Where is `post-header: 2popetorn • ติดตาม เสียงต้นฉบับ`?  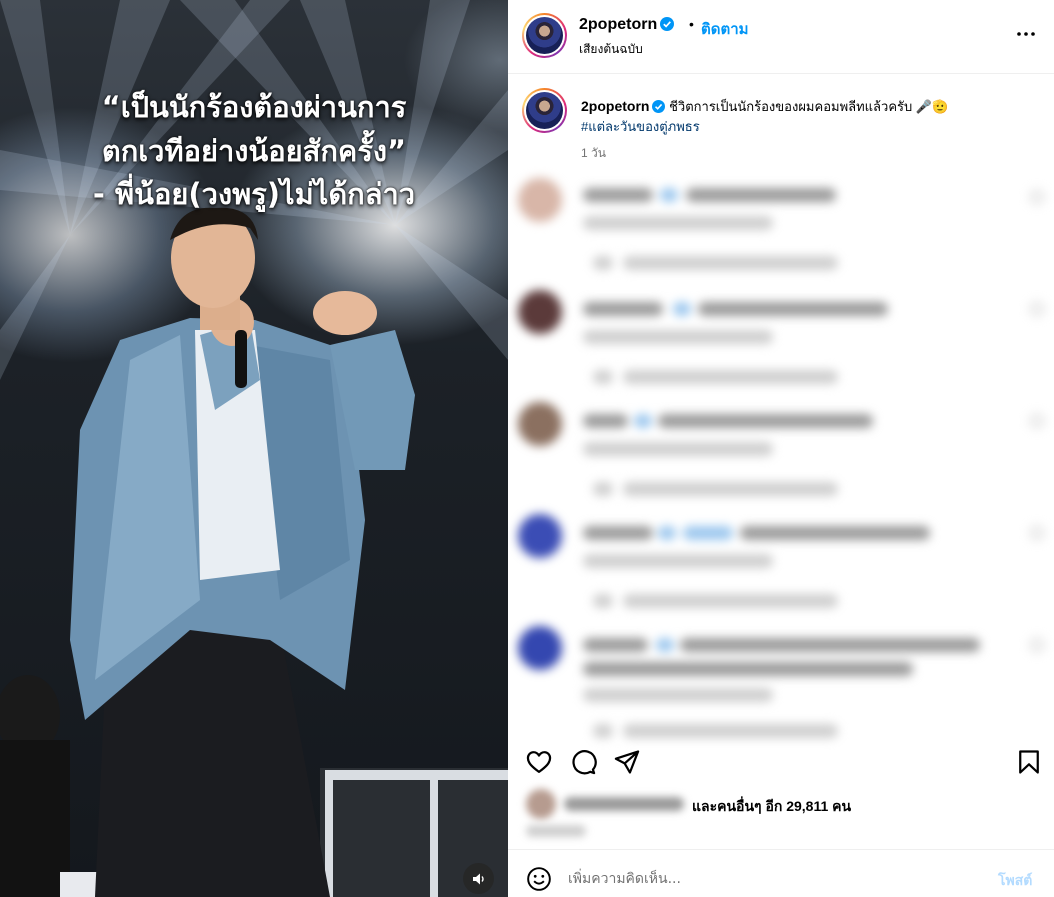
post-header: 2popetorn • ติดตาม เสียงต้นฉบับ is located at coordinates (781, 37).